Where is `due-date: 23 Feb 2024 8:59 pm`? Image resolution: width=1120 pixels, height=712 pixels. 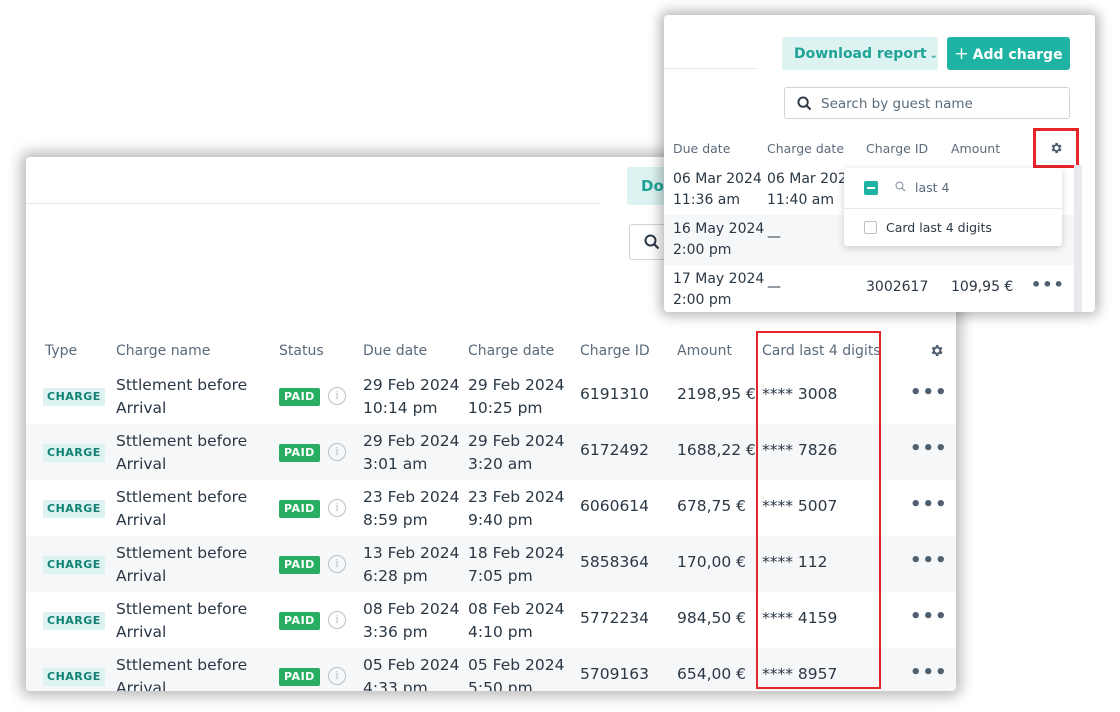 due-date: 23 Feb 2024 8:59 pm is located at coordinates (411, 508).